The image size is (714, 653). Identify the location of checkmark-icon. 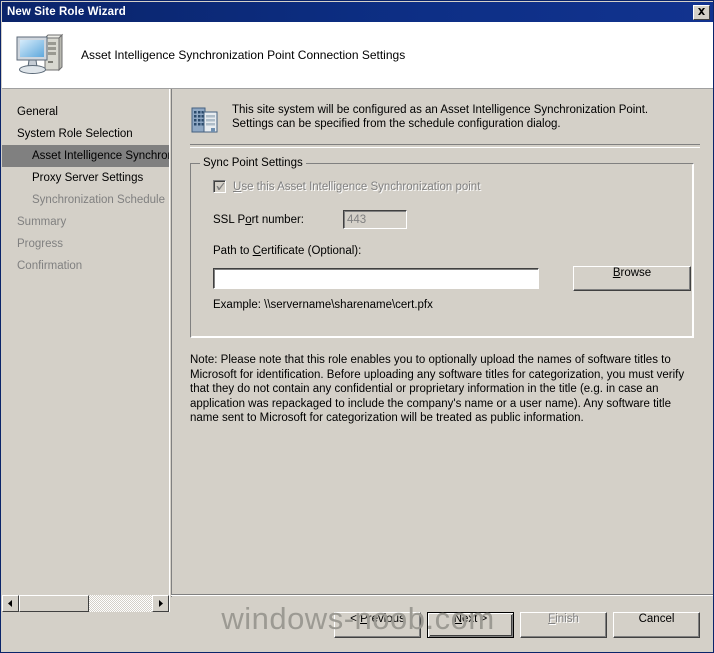
(220, 186).